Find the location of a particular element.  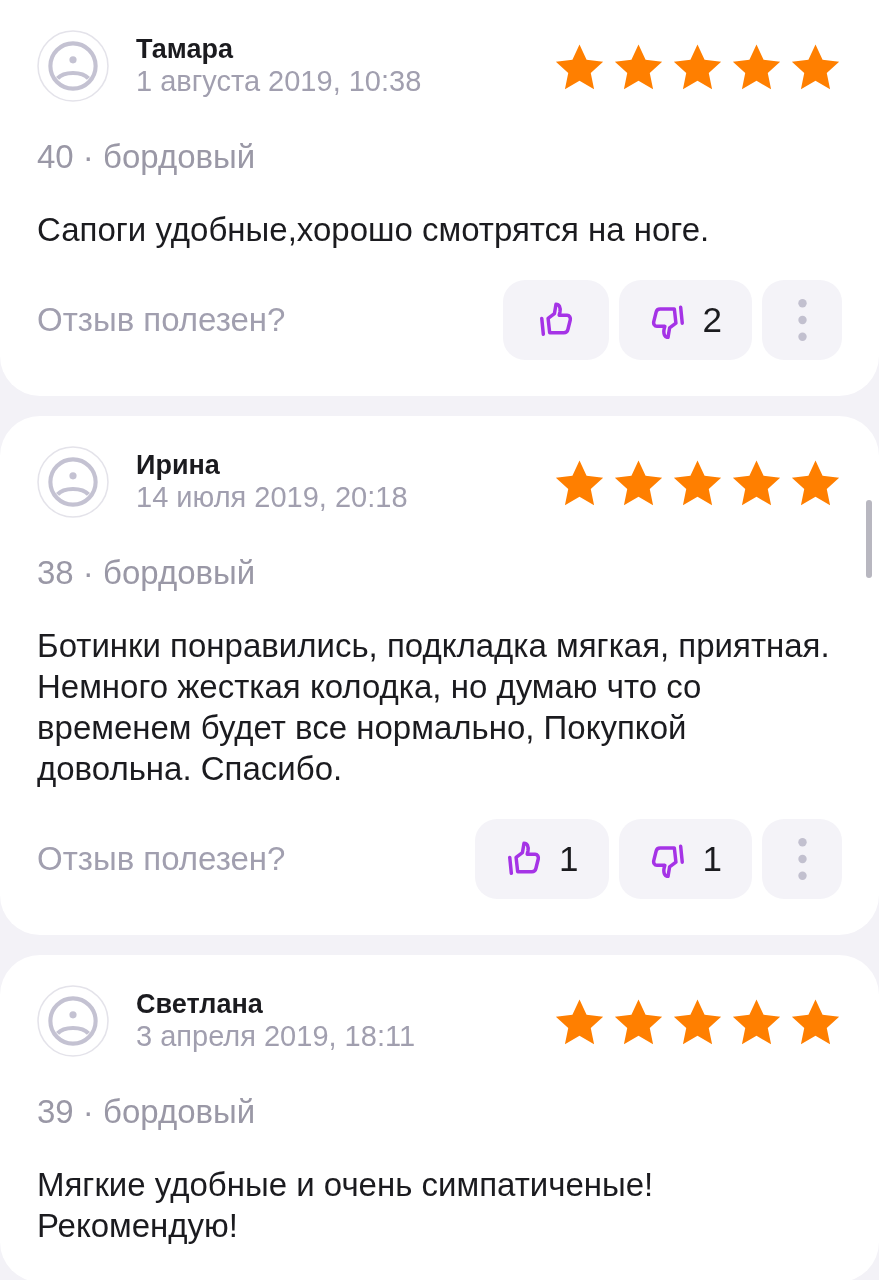

author-name: Тамара is located at coordinates (185, 49).